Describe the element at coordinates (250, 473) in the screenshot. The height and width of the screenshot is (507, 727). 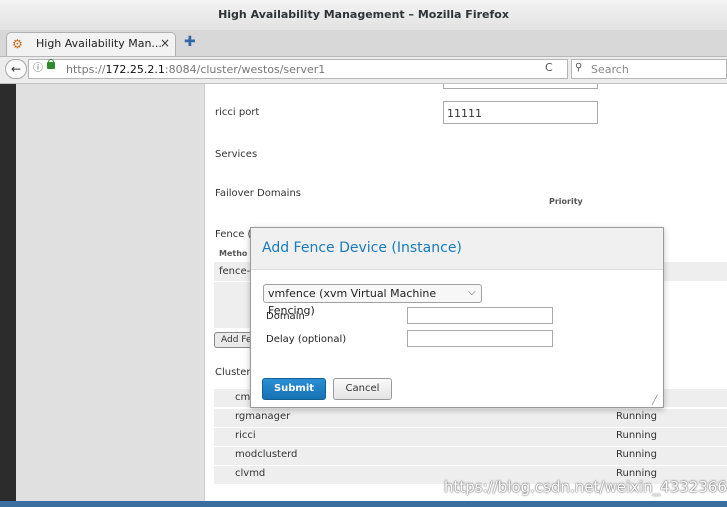
I see `daemon-name: clvmd` at that location.